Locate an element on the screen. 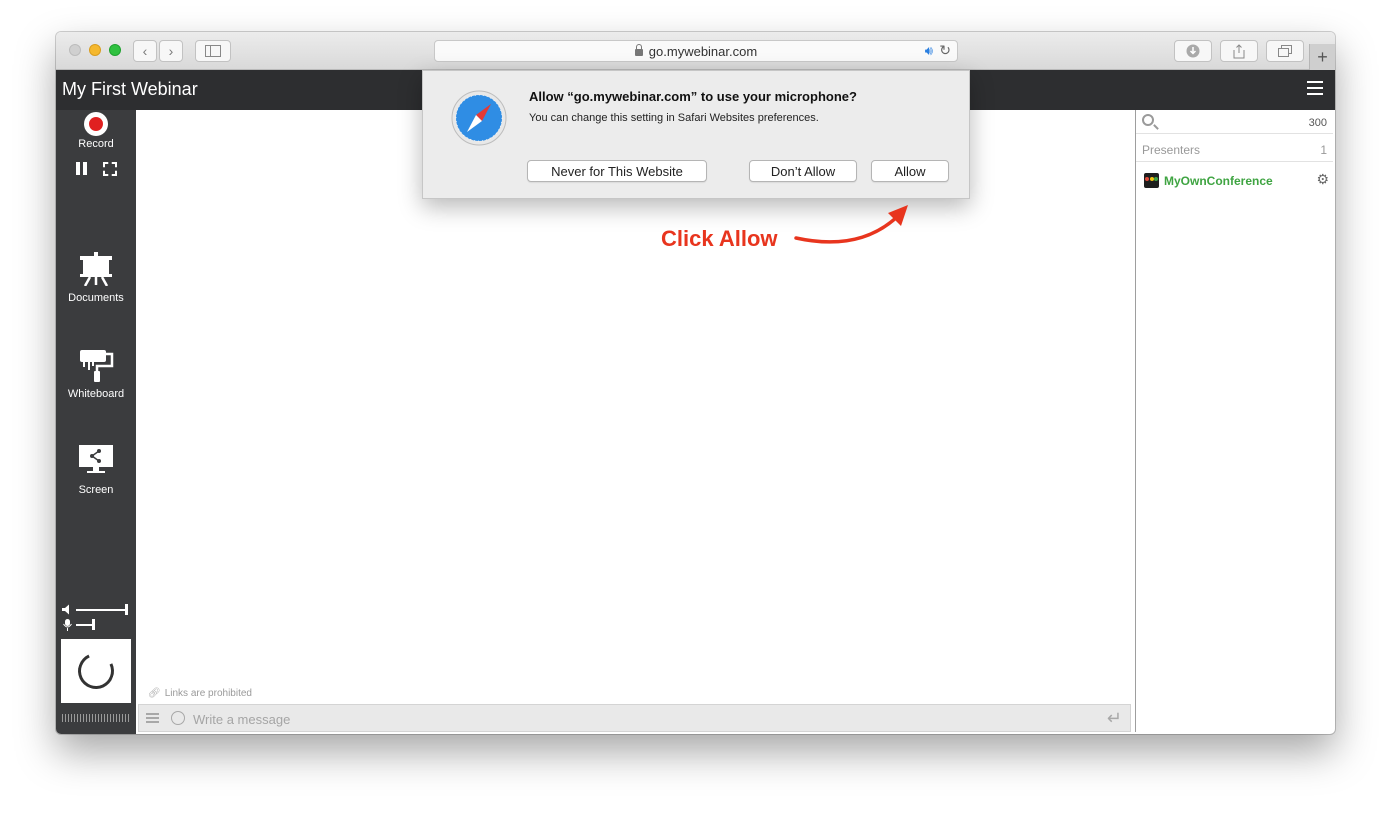 Image resolution: width=1391 pixels, height=815 pixels. share-button is located at coordinates (1239, 51).